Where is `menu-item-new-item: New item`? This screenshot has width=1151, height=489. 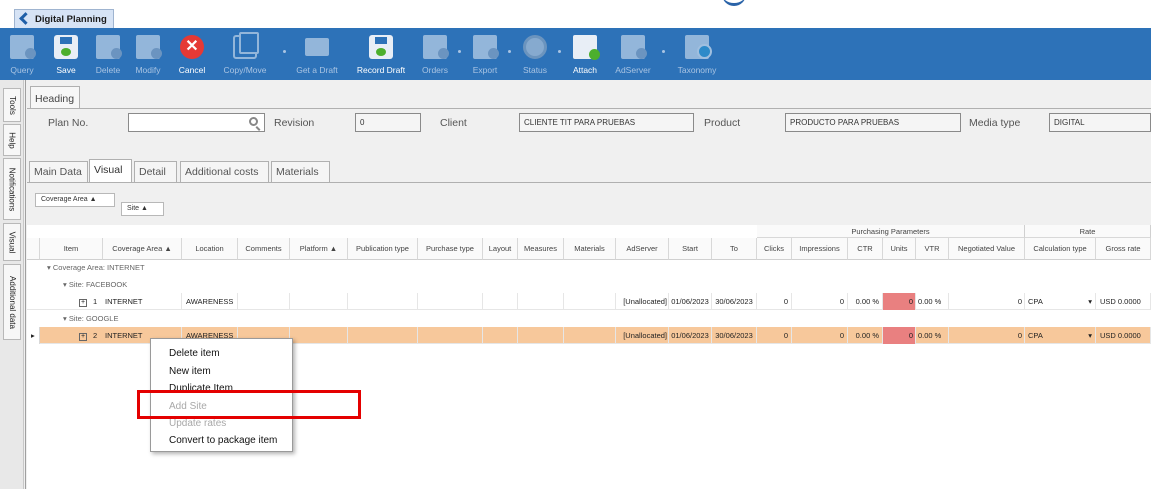
menu-item-new-item: New item is located at coordinates (190, 371).